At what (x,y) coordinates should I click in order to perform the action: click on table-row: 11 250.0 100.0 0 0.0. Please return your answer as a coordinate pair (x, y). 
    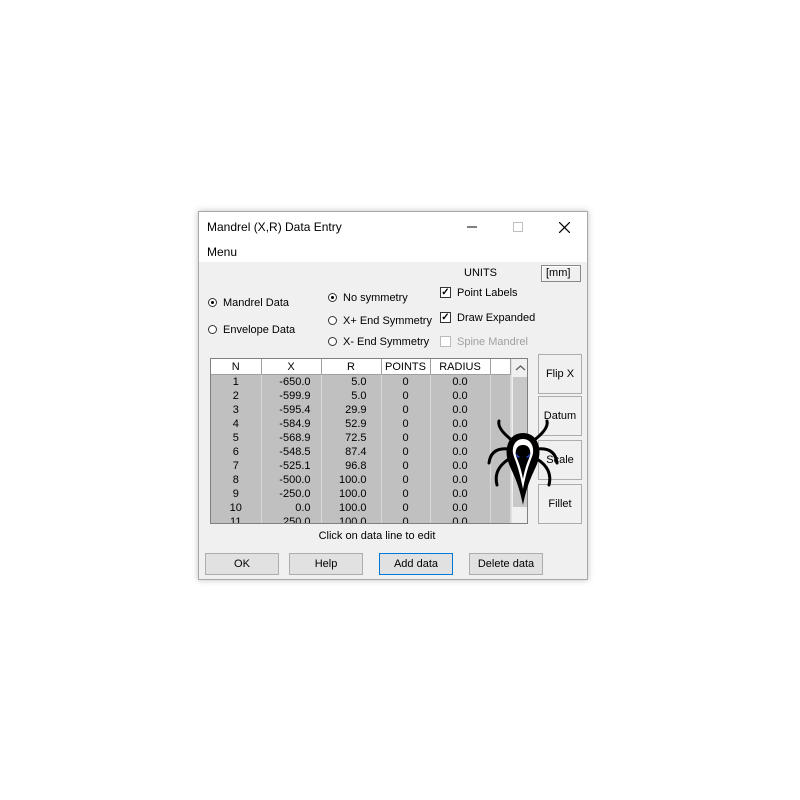
    Looking at the image, I should click on (361, 519).